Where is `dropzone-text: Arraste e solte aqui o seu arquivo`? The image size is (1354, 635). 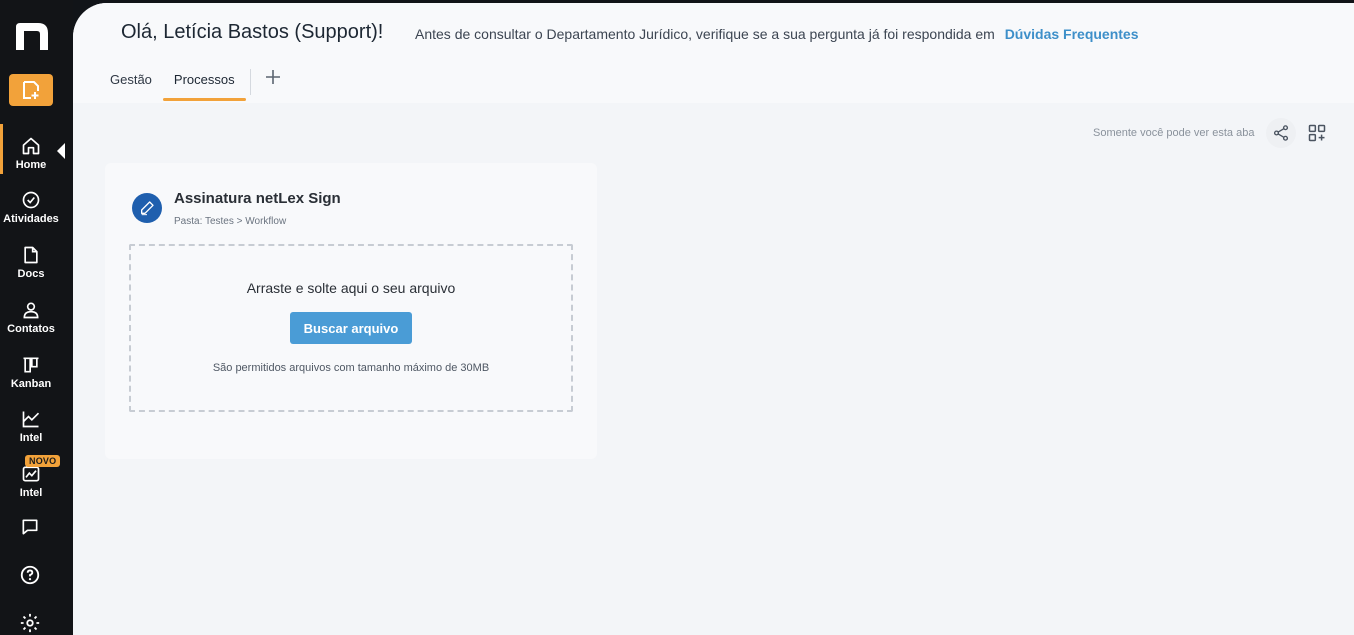
dropzone-text: Arraste e solte aqui o seu arquivo is located at coordinates (351, 288).